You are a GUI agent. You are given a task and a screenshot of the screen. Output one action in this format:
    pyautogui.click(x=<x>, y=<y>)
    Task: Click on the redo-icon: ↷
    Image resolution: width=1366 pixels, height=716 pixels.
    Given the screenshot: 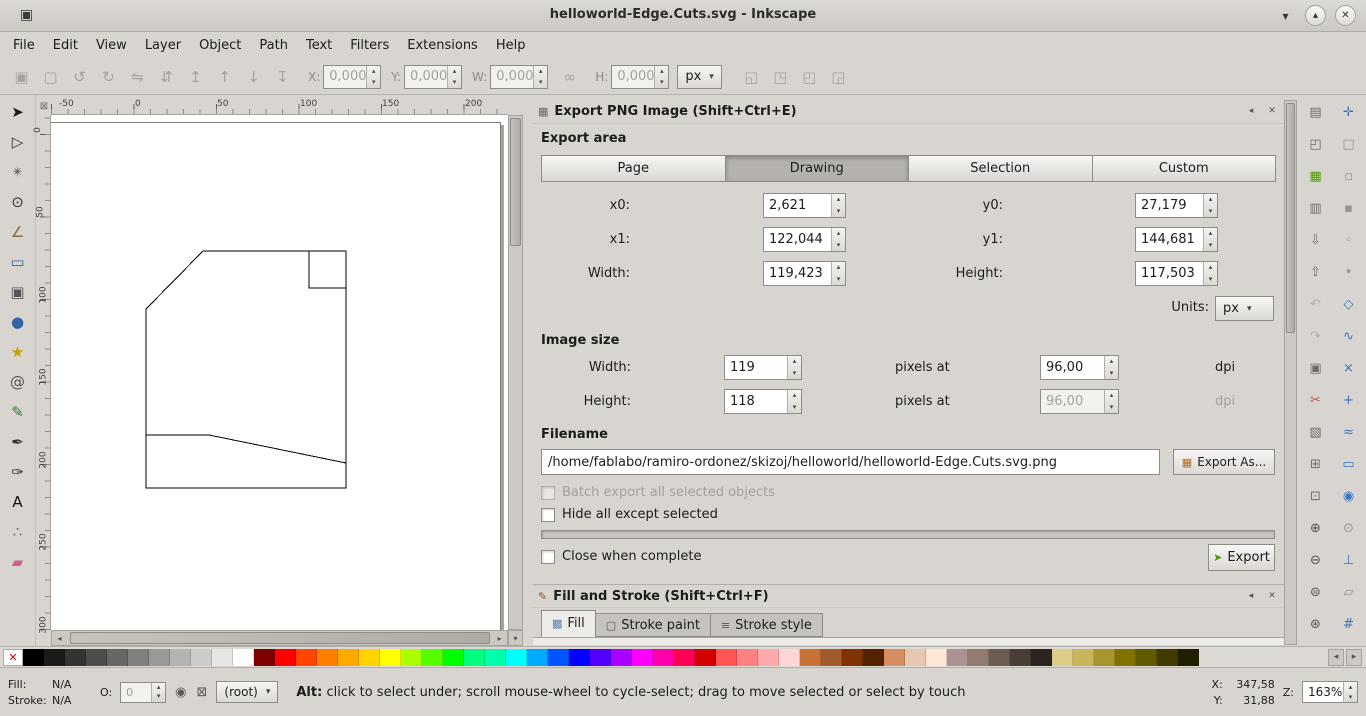 What is the action you would take?
    pyautogui.click(x=1316, y=336)
    